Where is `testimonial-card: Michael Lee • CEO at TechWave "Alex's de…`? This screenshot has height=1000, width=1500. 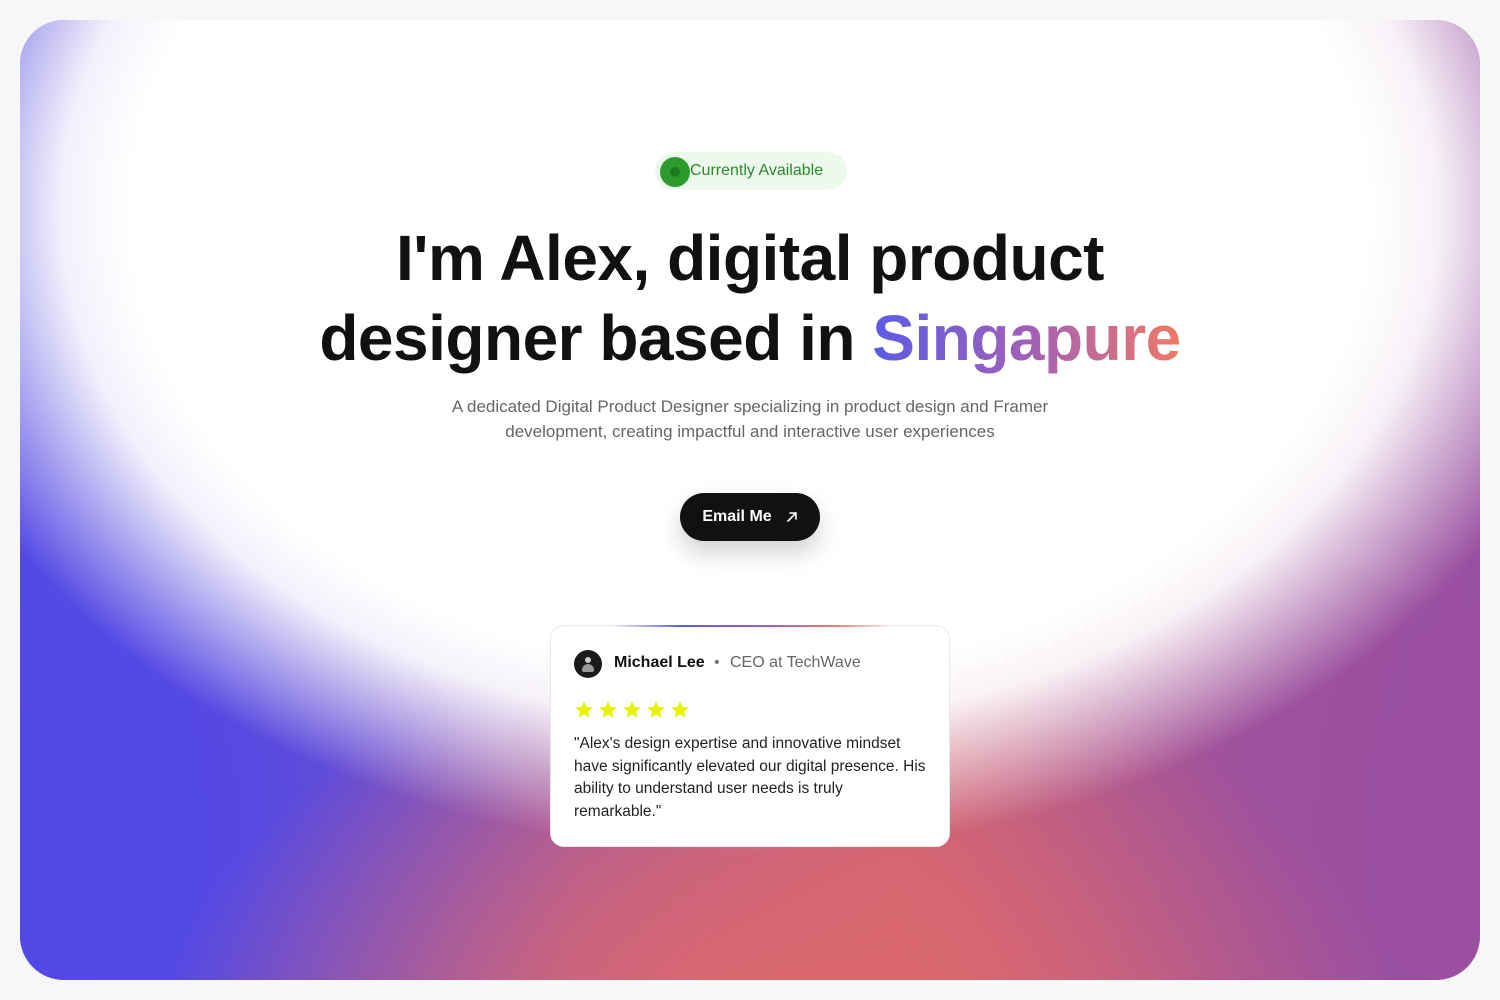
testimonial-card: Michael Lee • CEO at TechWave "Alex's de… is located at coordinates (750, 736).